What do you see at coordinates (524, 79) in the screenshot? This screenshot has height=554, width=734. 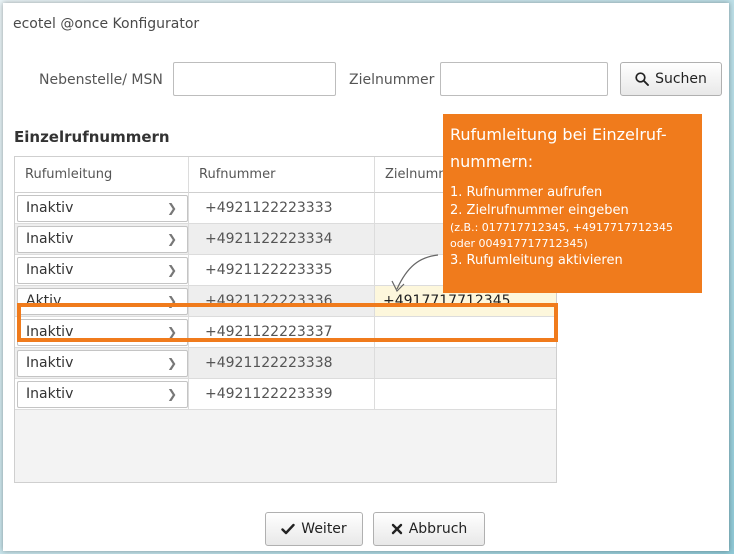 I see `target-number-input` at bounding box center [524, 79].